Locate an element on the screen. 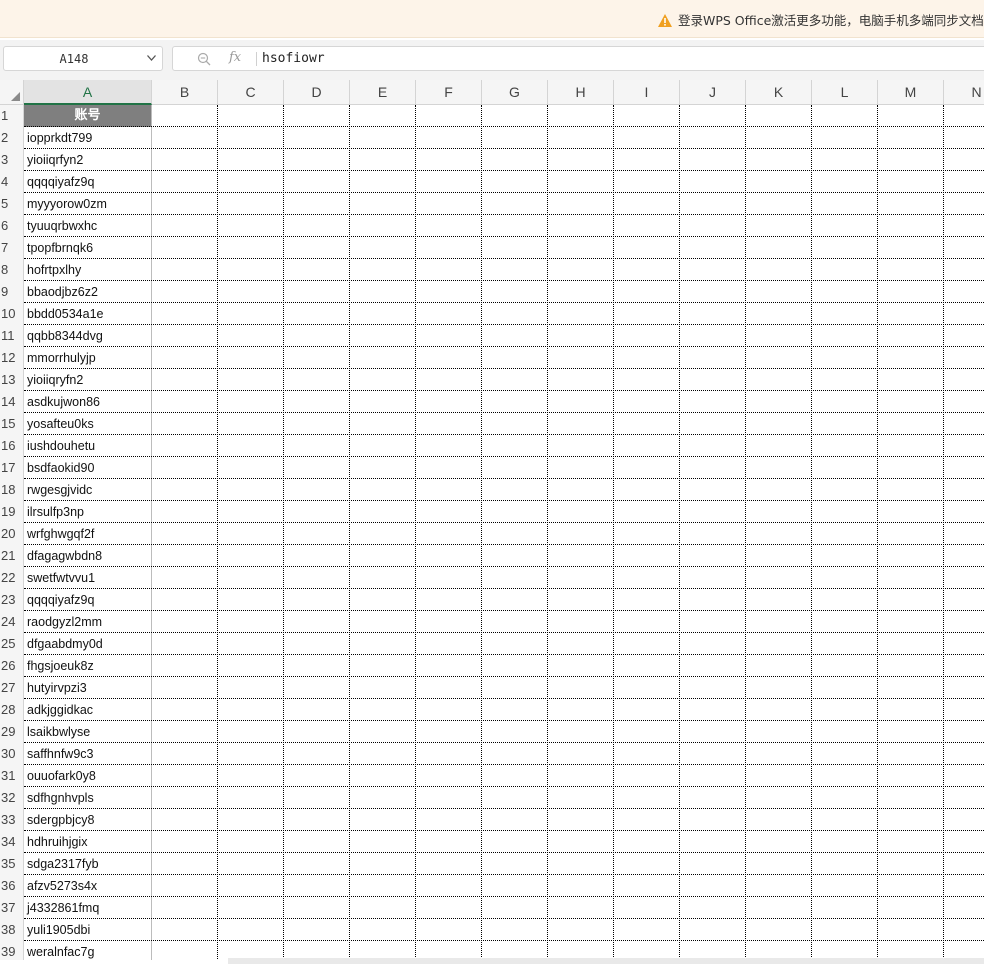 The width and height of the screenshot is (984, 964). column-header-a: A is located at coordinates (88, 92).